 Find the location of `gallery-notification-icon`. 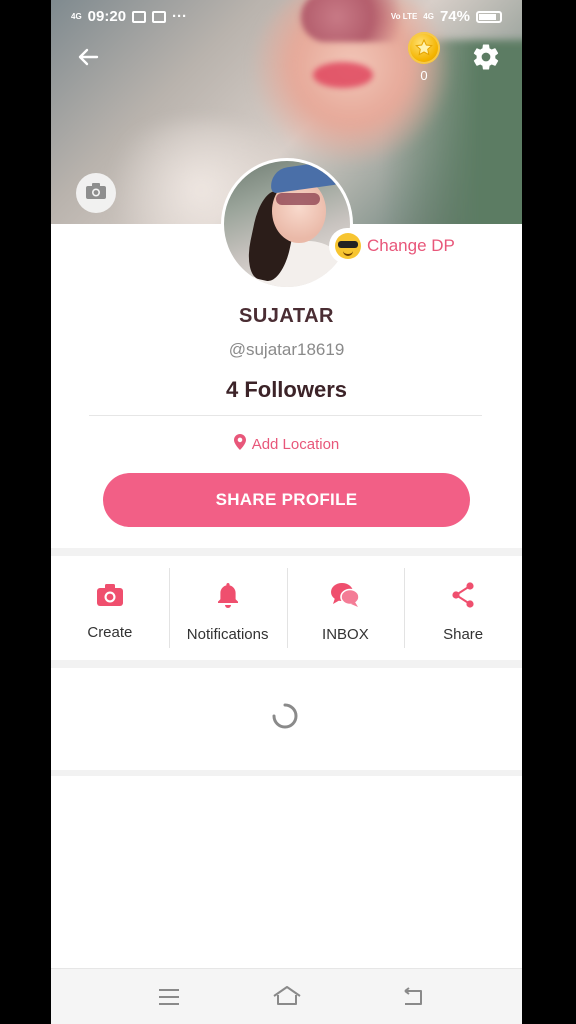

gallery-notification-icon is located at coordinates (139, 16).